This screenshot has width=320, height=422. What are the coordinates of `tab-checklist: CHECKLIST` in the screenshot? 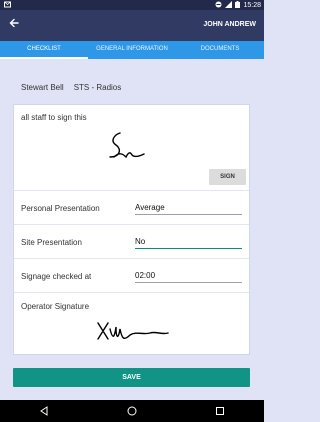 It's located at (44, 50).